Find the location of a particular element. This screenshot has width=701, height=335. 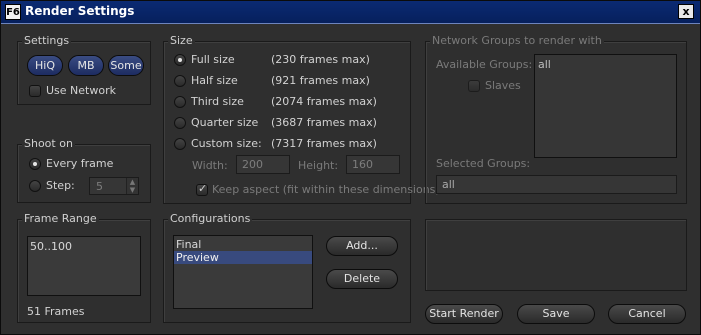

shoot-on-label: Shoot on is located at coordinates (48, 143).